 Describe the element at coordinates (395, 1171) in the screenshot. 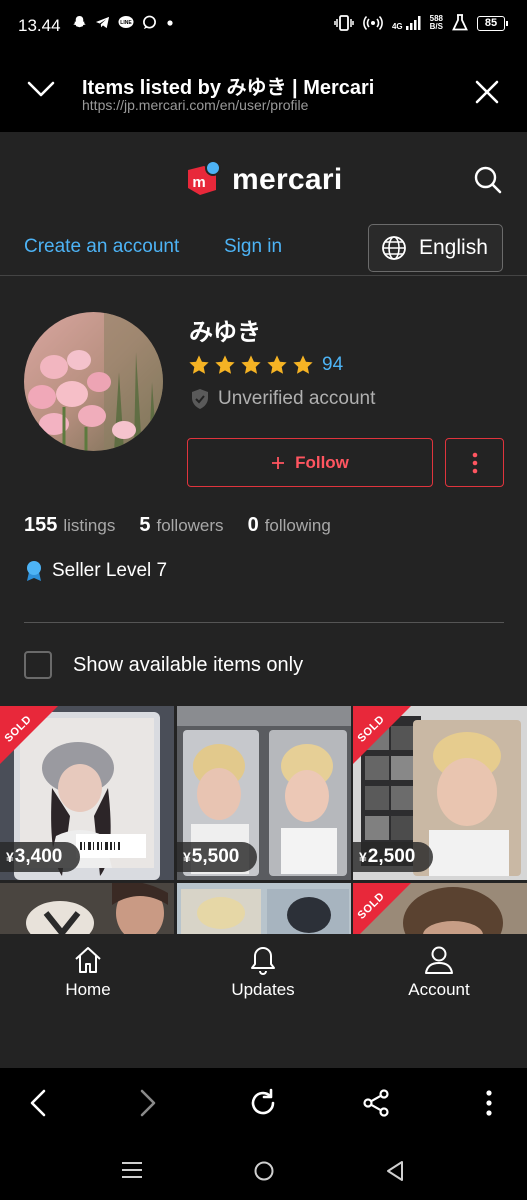

I see `back-triangle-icon` at that location.